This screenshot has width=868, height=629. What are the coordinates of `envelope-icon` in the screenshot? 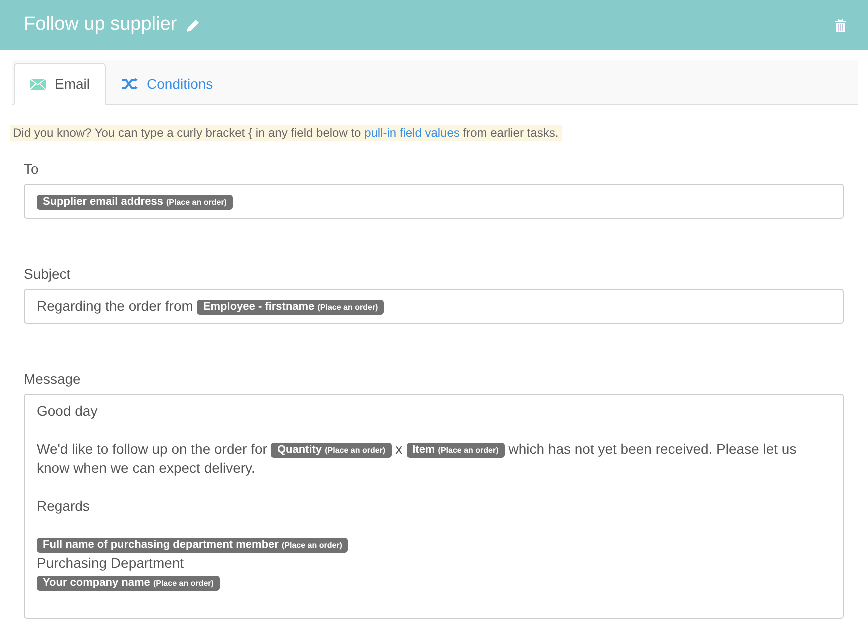 It's located at (38, 84).